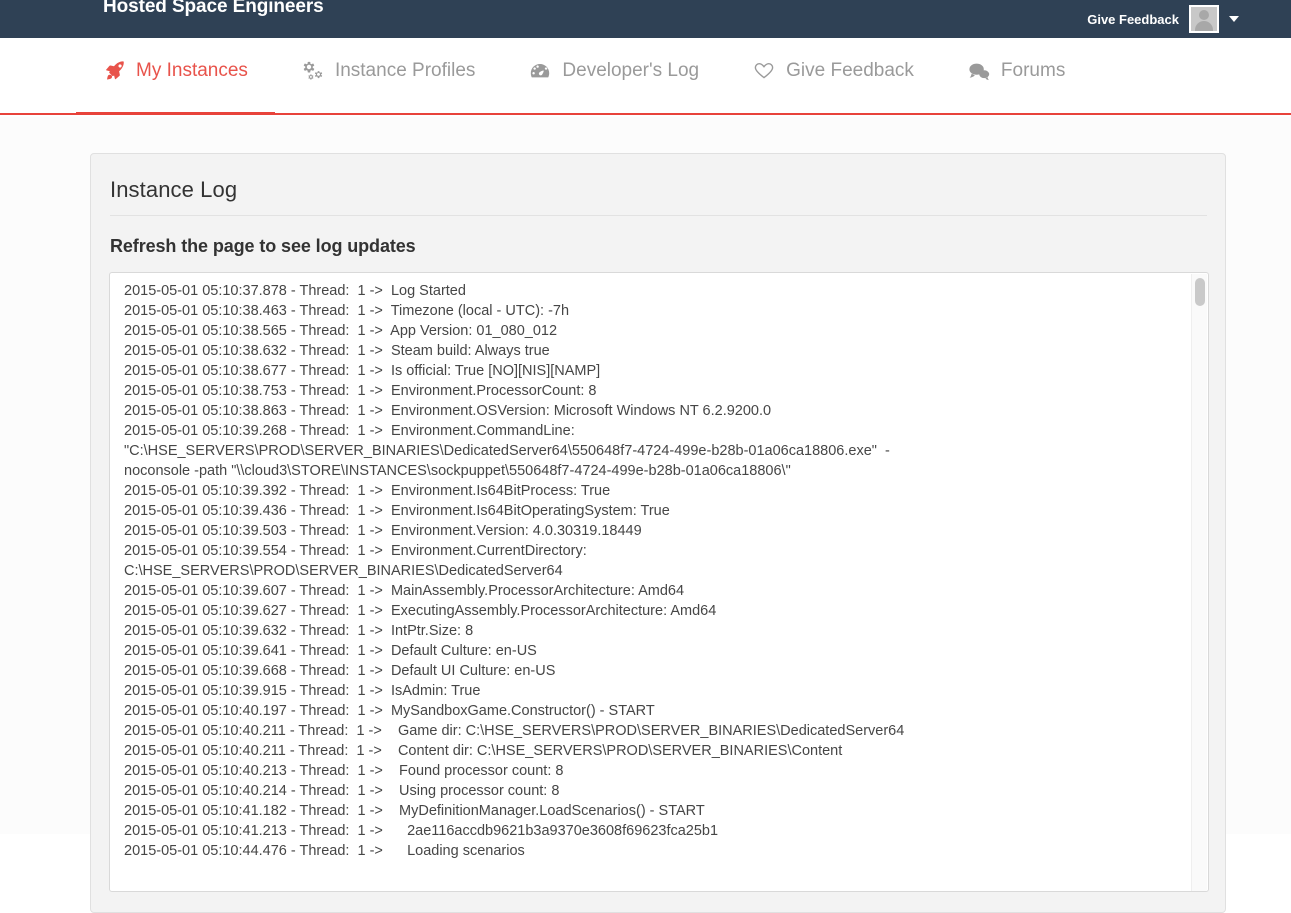 The width and height of the screenshot is (1291, 913). Describe the element at coordinates (1204, 19) in the screenshot. I see `user-avatar-icon` at that location.